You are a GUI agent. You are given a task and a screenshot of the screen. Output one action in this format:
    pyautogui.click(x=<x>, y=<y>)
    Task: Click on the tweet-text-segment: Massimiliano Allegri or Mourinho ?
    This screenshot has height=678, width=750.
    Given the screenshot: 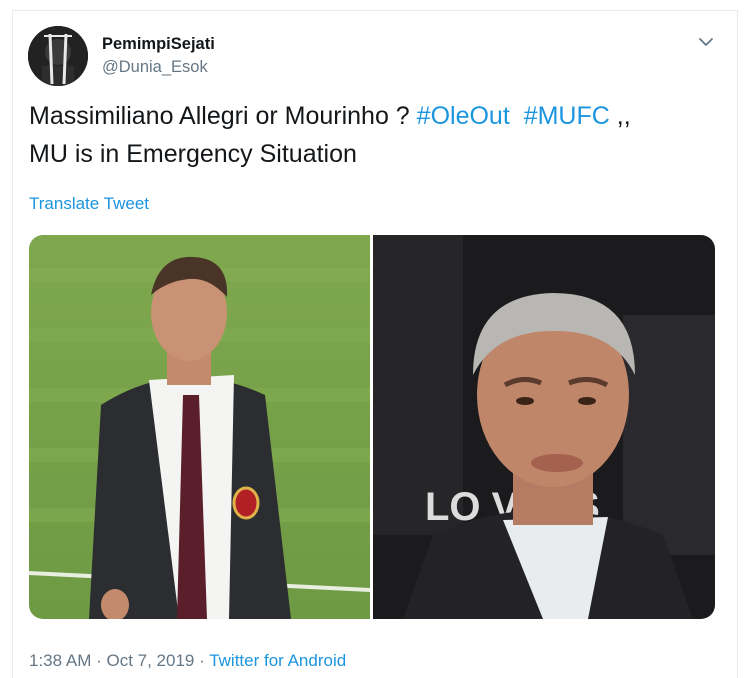 What is the action you would take?
    pyautogui.click(x=223, y=116)
    